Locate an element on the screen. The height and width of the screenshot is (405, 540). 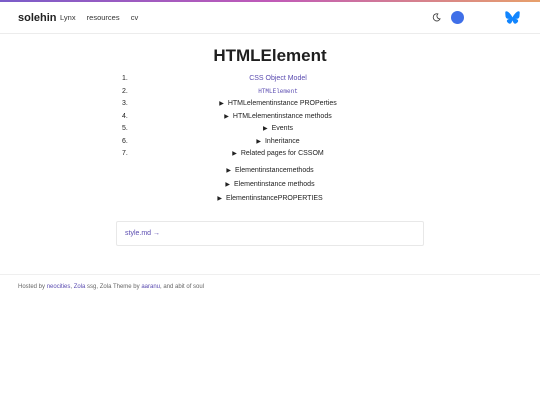
next-page-link: style.md → is located at coordinates (142, 233).